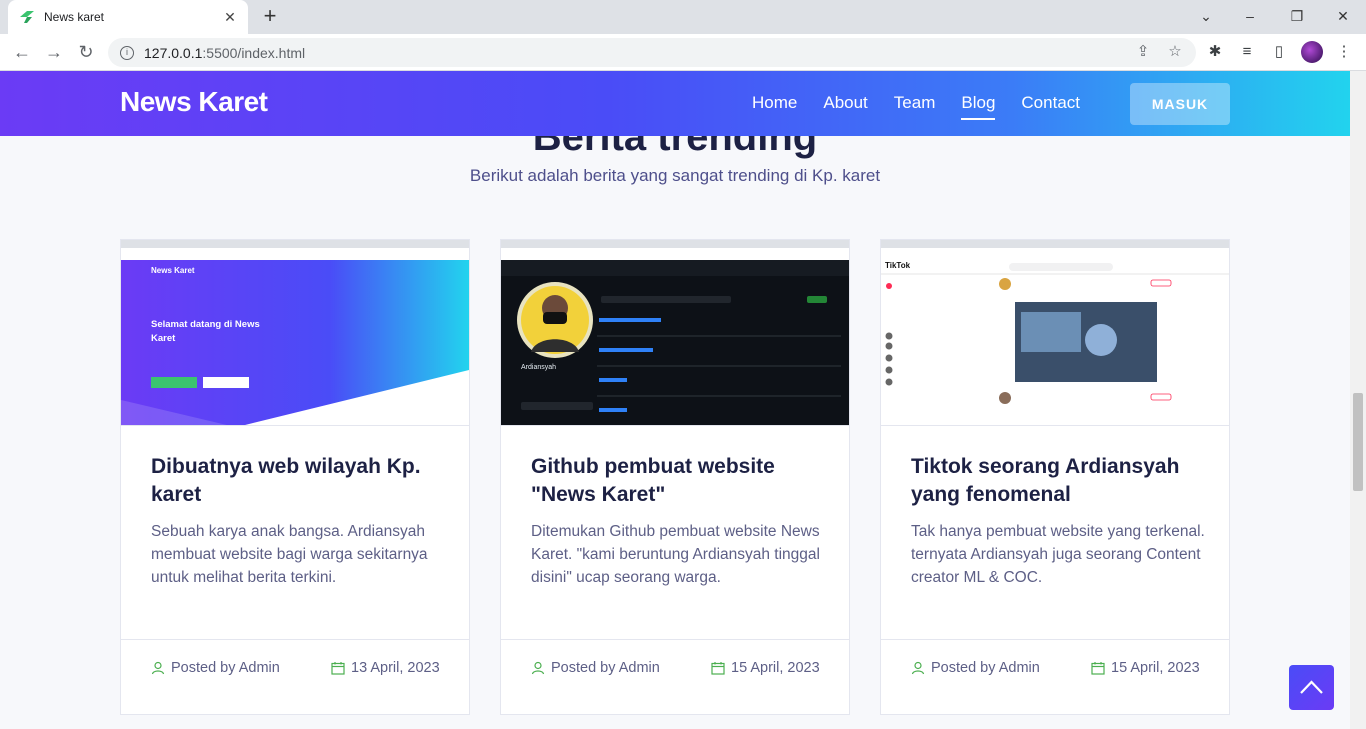 Image resolution: width=1366 pixels, height=729 pixels. I want to click on tab-search-chevron-icon: ⌄, so click(1206, 16).